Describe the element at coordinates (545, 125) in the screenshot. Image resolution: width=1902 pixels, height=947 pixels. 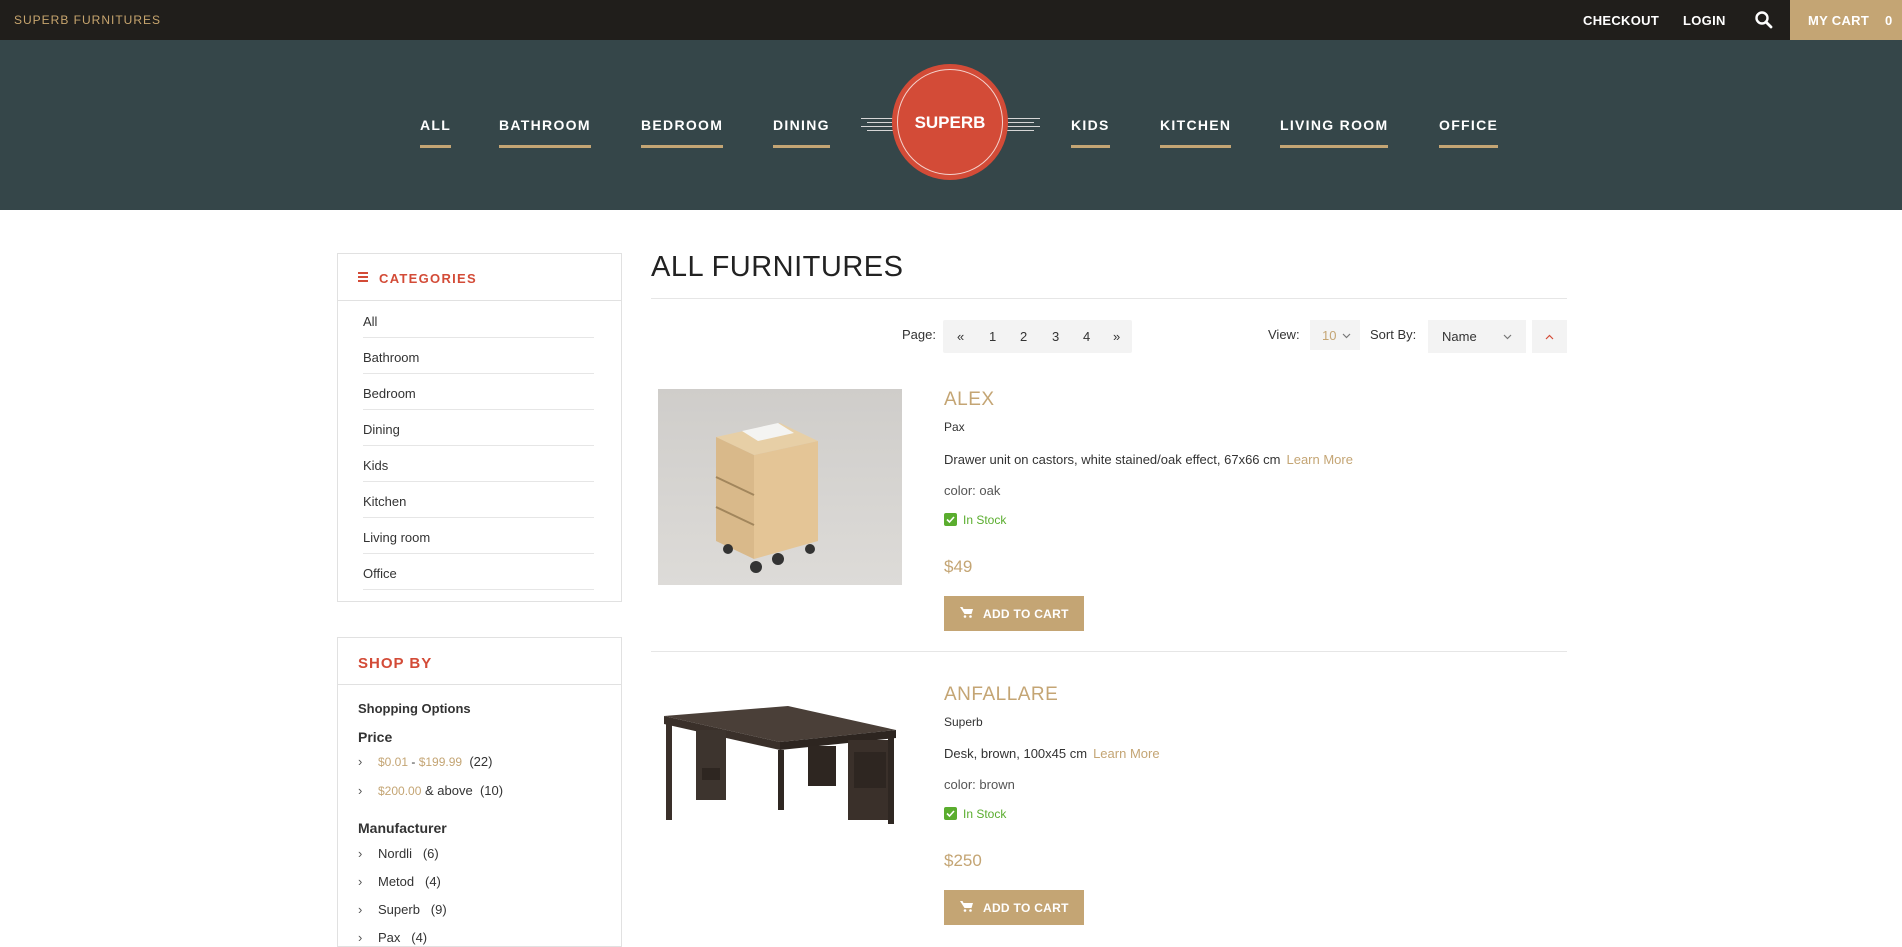
I see `nav-item-label: BATHROOM` at that location.